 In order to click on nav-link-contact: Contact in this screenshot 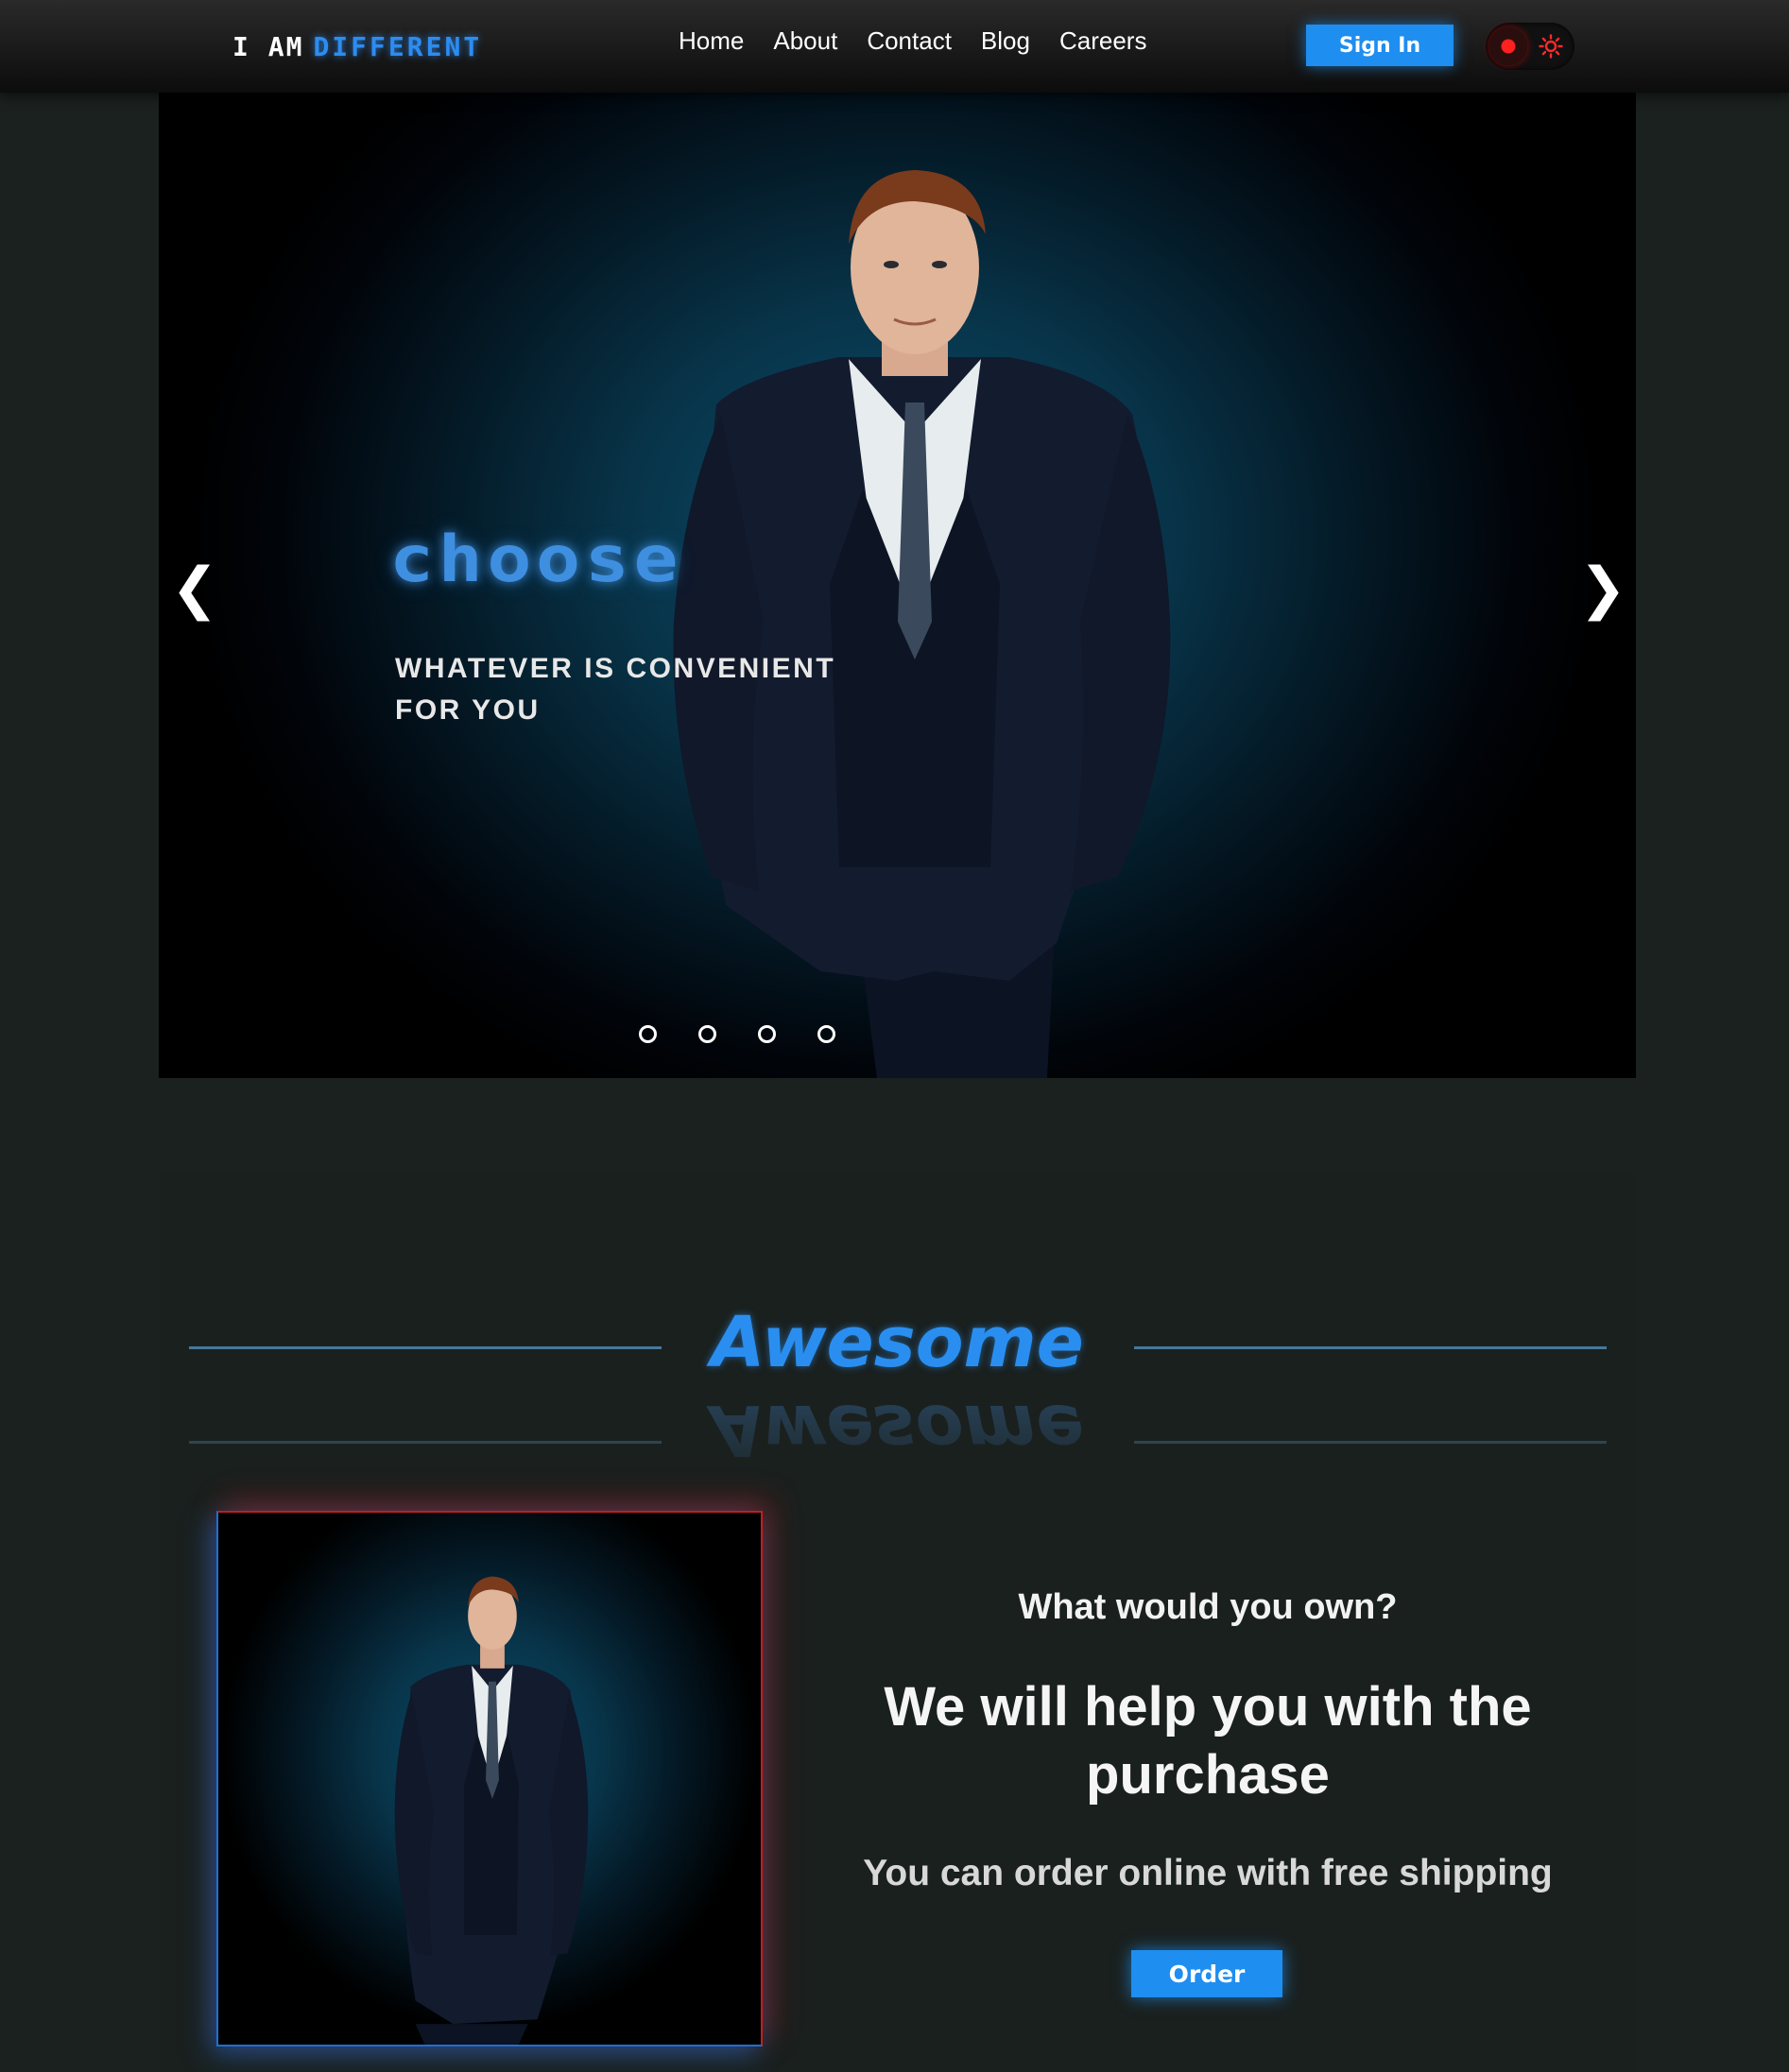, I will do `click(909, 41)`.